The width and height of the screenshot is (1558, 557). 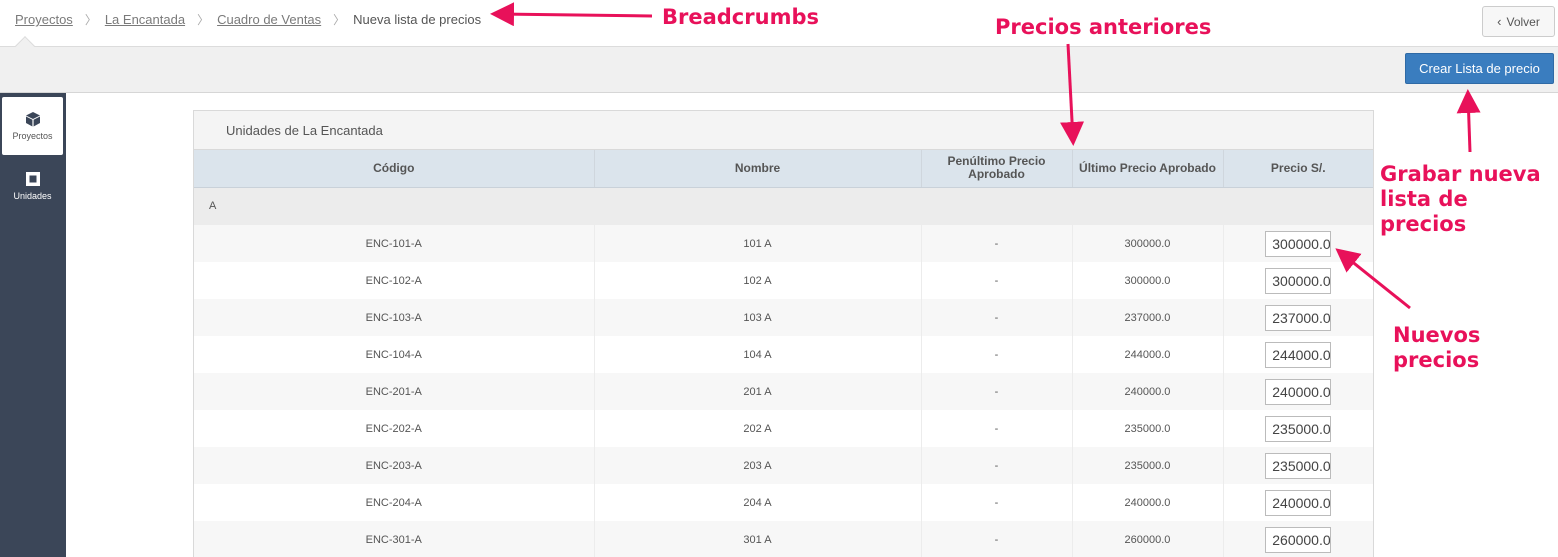 I want to click on table-row: ENC-104-A 104 A -244000.0, so click(x=783, y=354).